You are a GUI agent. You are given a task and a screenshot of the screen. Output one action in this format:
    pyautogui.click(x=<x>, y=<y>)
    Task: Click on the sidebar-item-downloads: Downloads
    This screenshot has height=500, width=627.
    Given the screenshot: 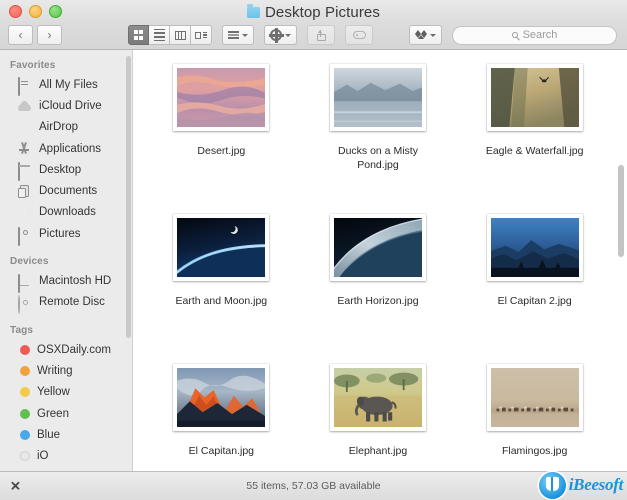 What is the action you would take?
    pyautogui.click(x=66, y=212)
    